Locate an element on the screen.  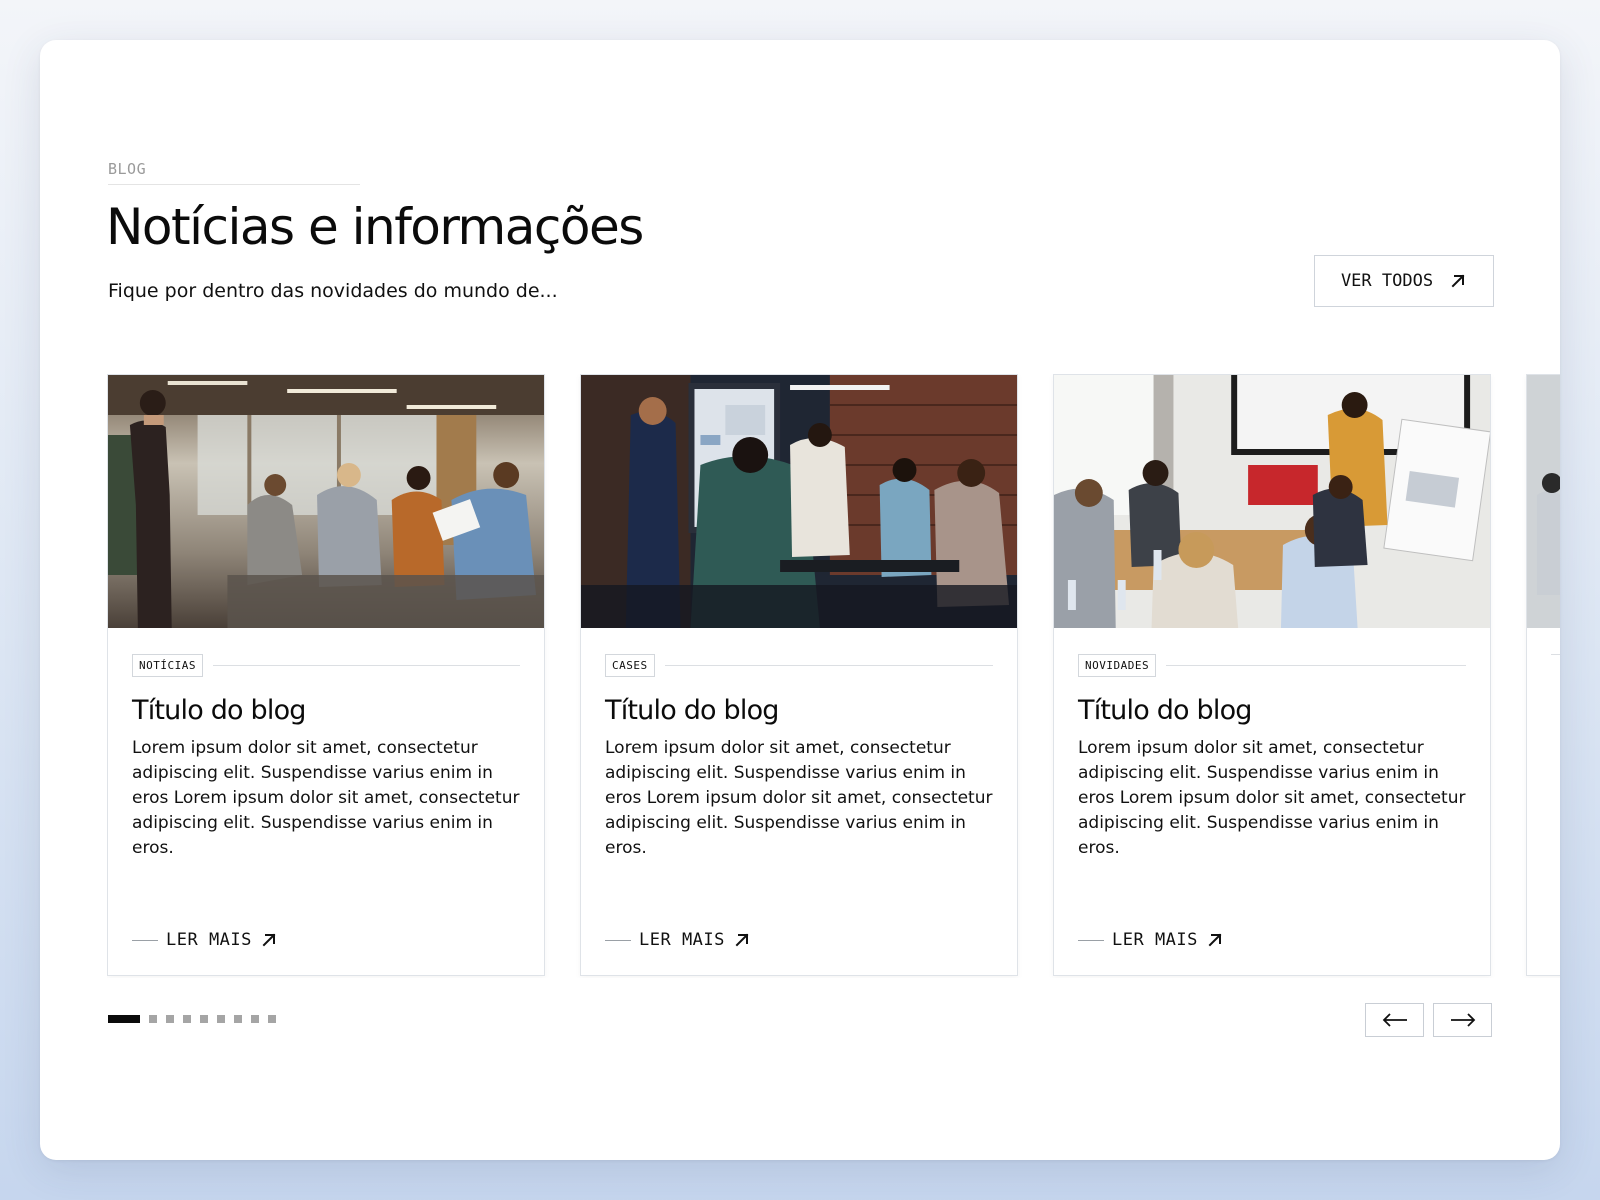
category-tag: CASES is located at coordinates (630, 665).